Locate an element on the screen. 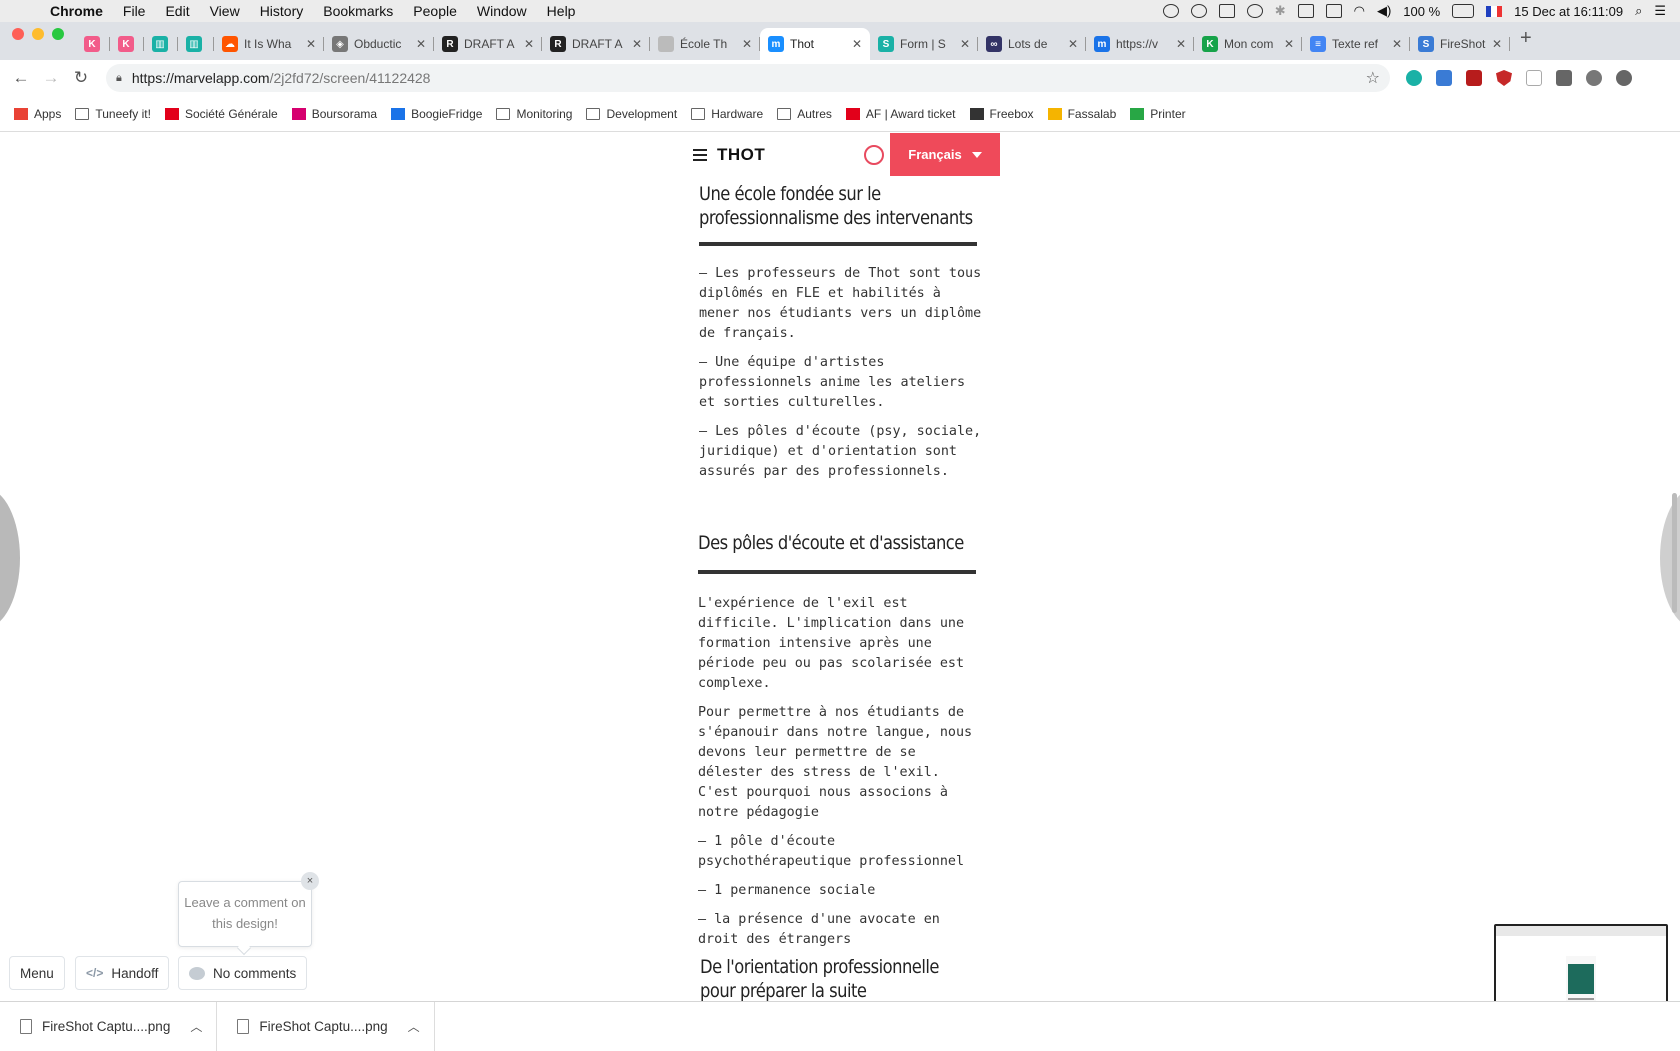 The height and width of the screenshot is (1051, 1680). bookmark-item: Société Générale is located at coordinates (221, 114).